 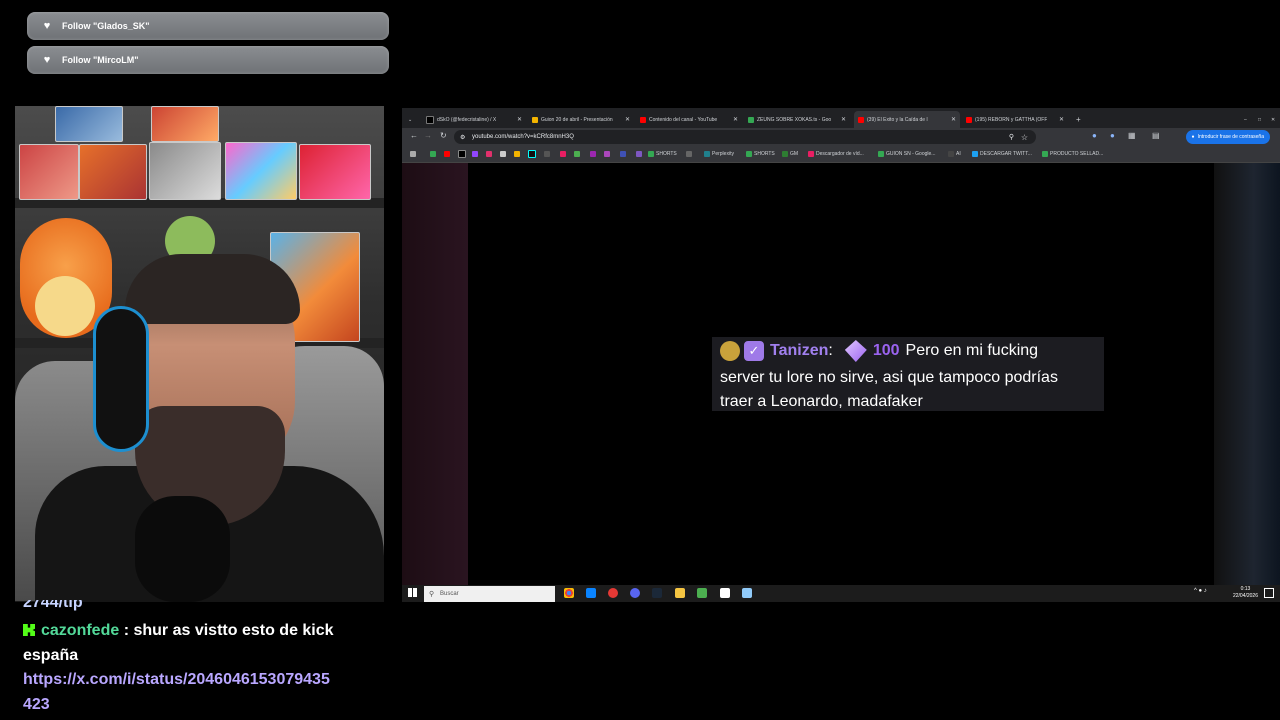 I want to click on tab-search-button: ⌄, so click(x=412, y=119).